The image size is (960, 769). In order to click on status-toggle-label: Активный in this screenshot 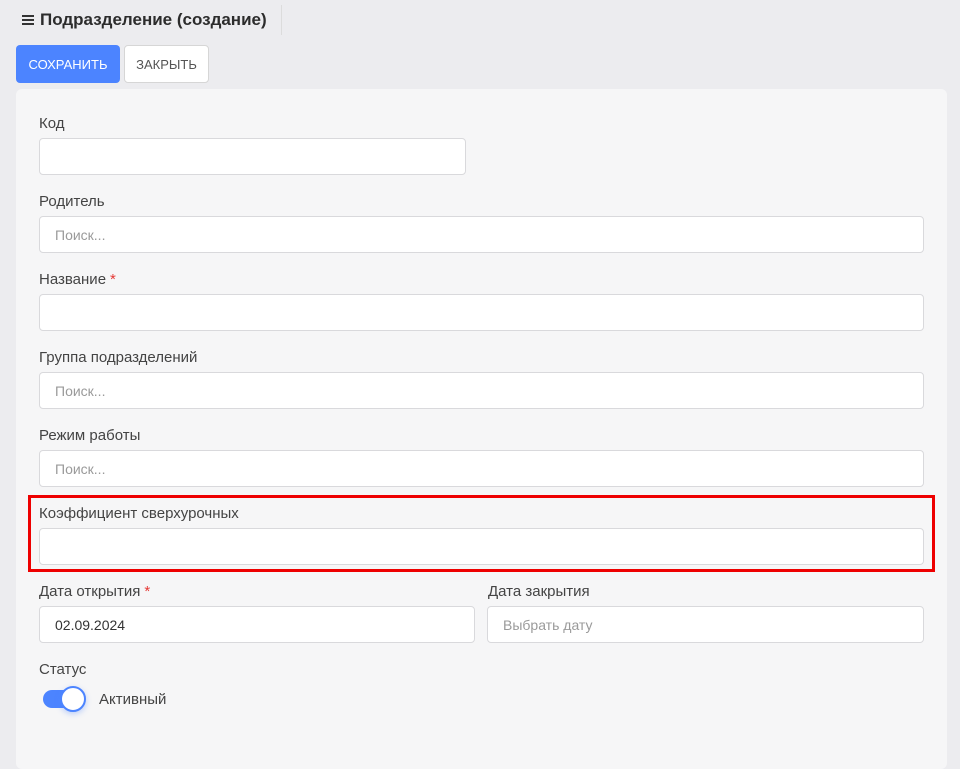, I will do `click(133, 699)`.